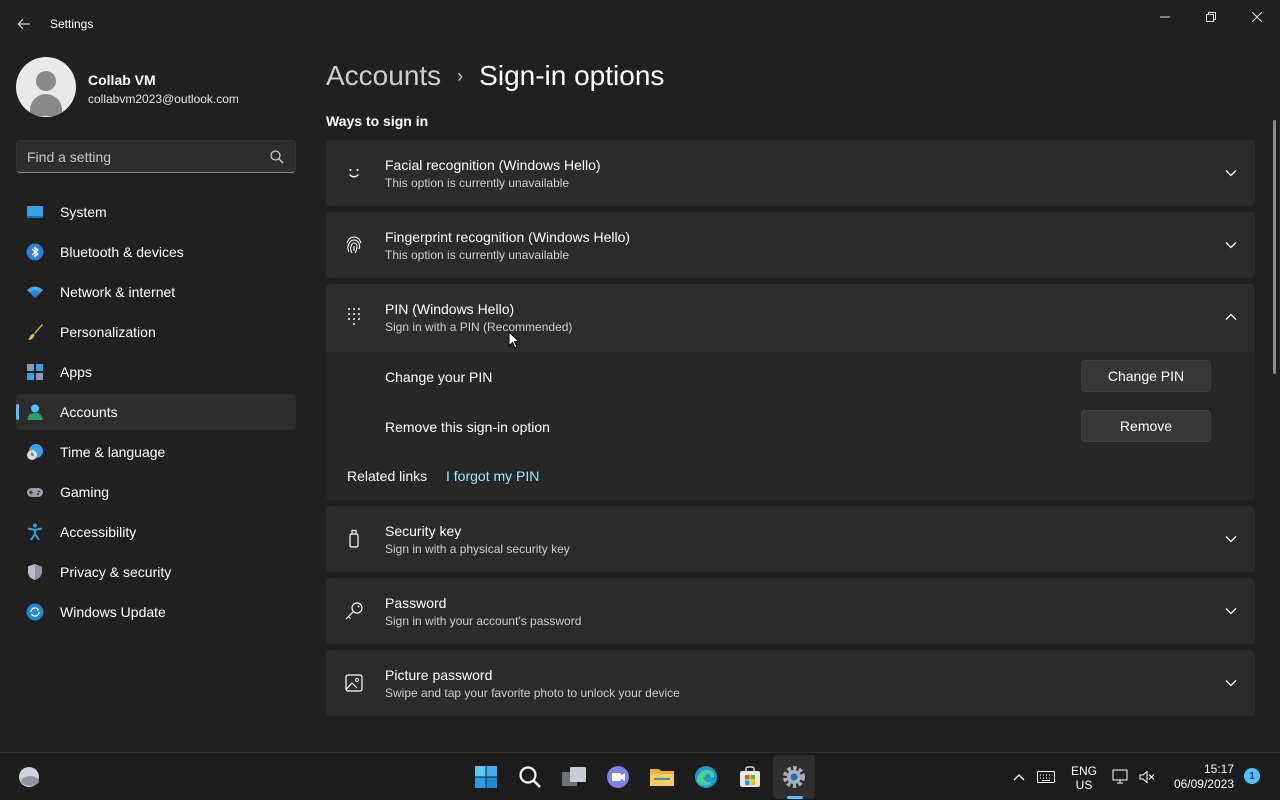 Image resolution: width=1280 pixels, height=800 pixels. What do you see at coordinates (89, 412) in the screenshot?
I see `sidebar-item-label: Accounts` at bounding box center [89, 412].